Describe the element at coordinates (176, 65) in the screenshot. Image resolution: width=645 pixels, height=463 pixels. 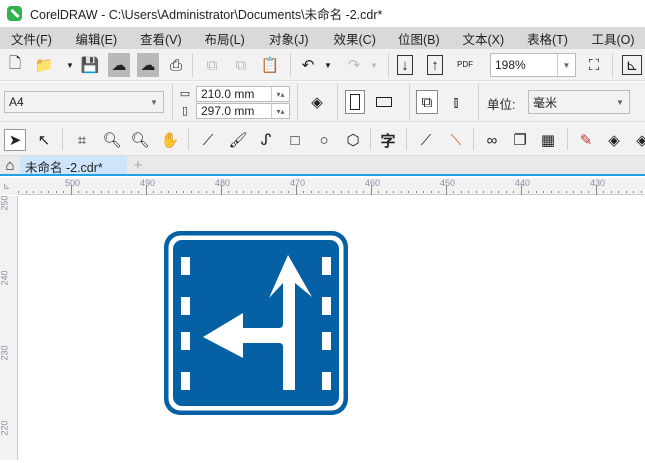
I see `print-icon: ⎙` at that location.